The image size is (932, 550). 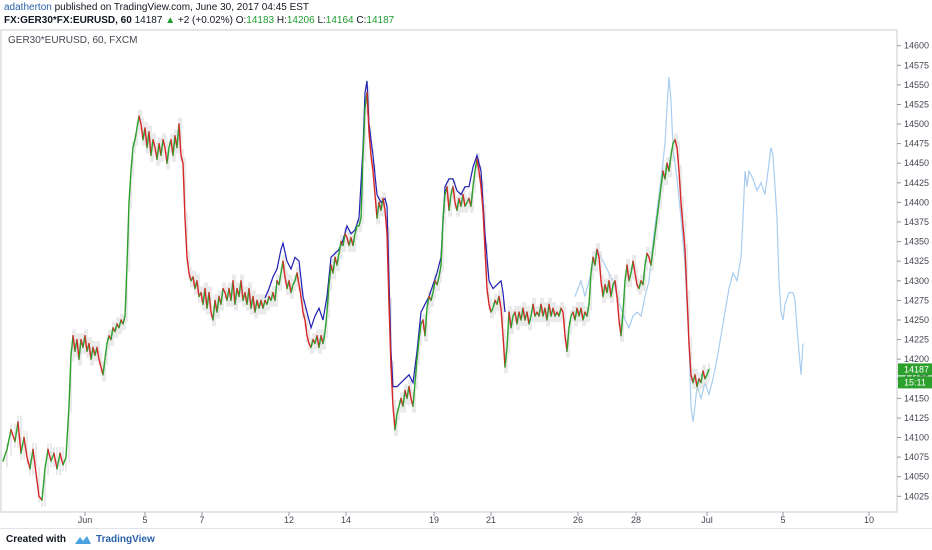 What do you see at coordinates (916, 359) in the screenshot?
I see `y-tick-label: 14200` at bounding box center [916, 359].